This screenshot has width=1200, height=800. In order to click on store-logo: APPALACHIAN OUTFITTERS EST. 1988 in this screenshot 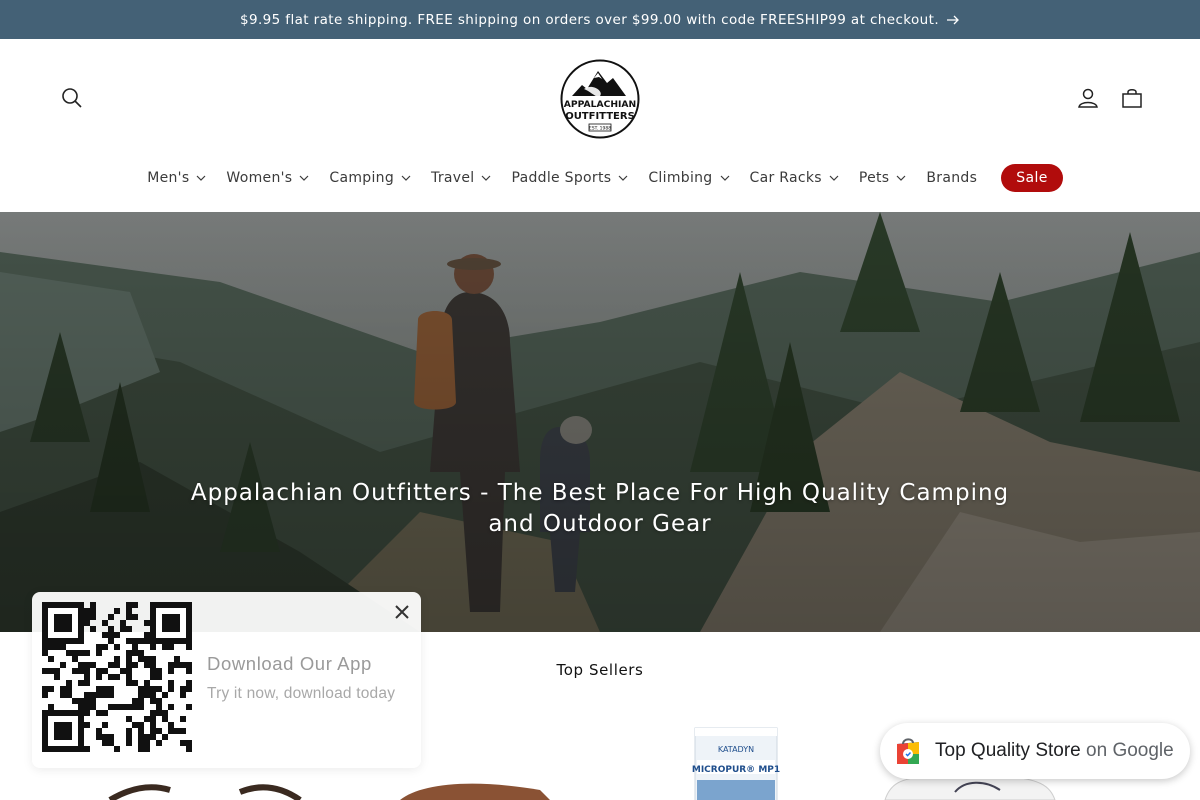, I will do `click(600, 99)`.